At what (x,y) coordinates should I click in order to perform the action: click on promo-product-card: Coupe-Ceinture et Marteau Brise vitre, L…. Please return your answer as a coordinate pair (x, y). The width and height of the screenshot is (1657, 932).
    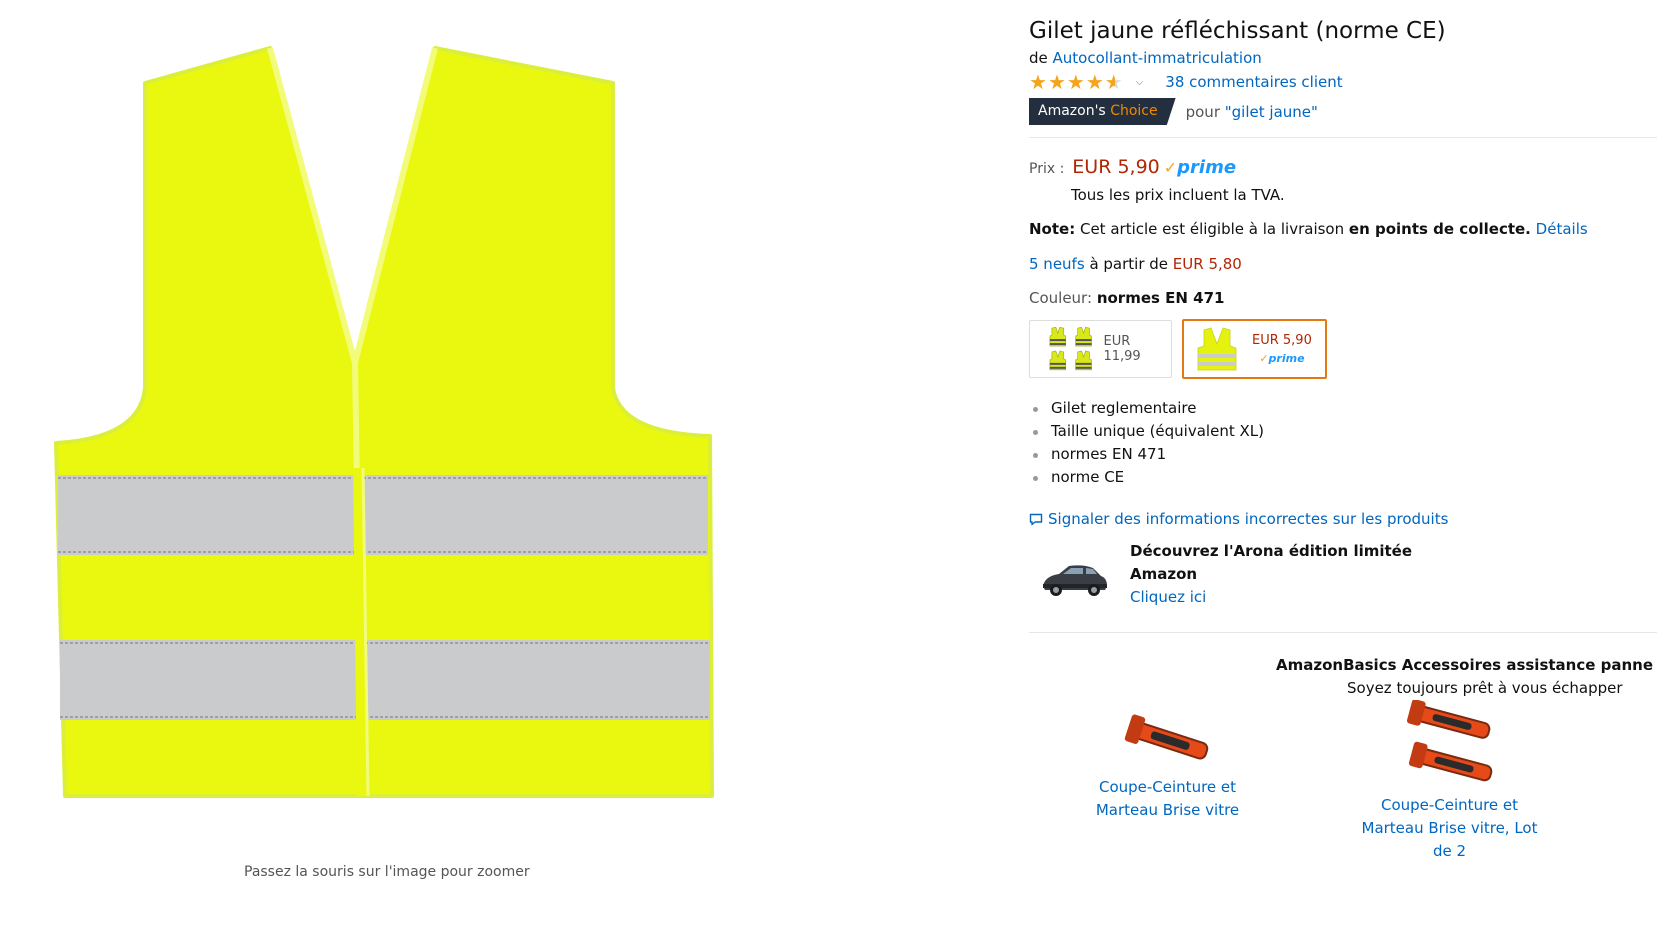
    Looking at the image, I should click on (1449, 781).